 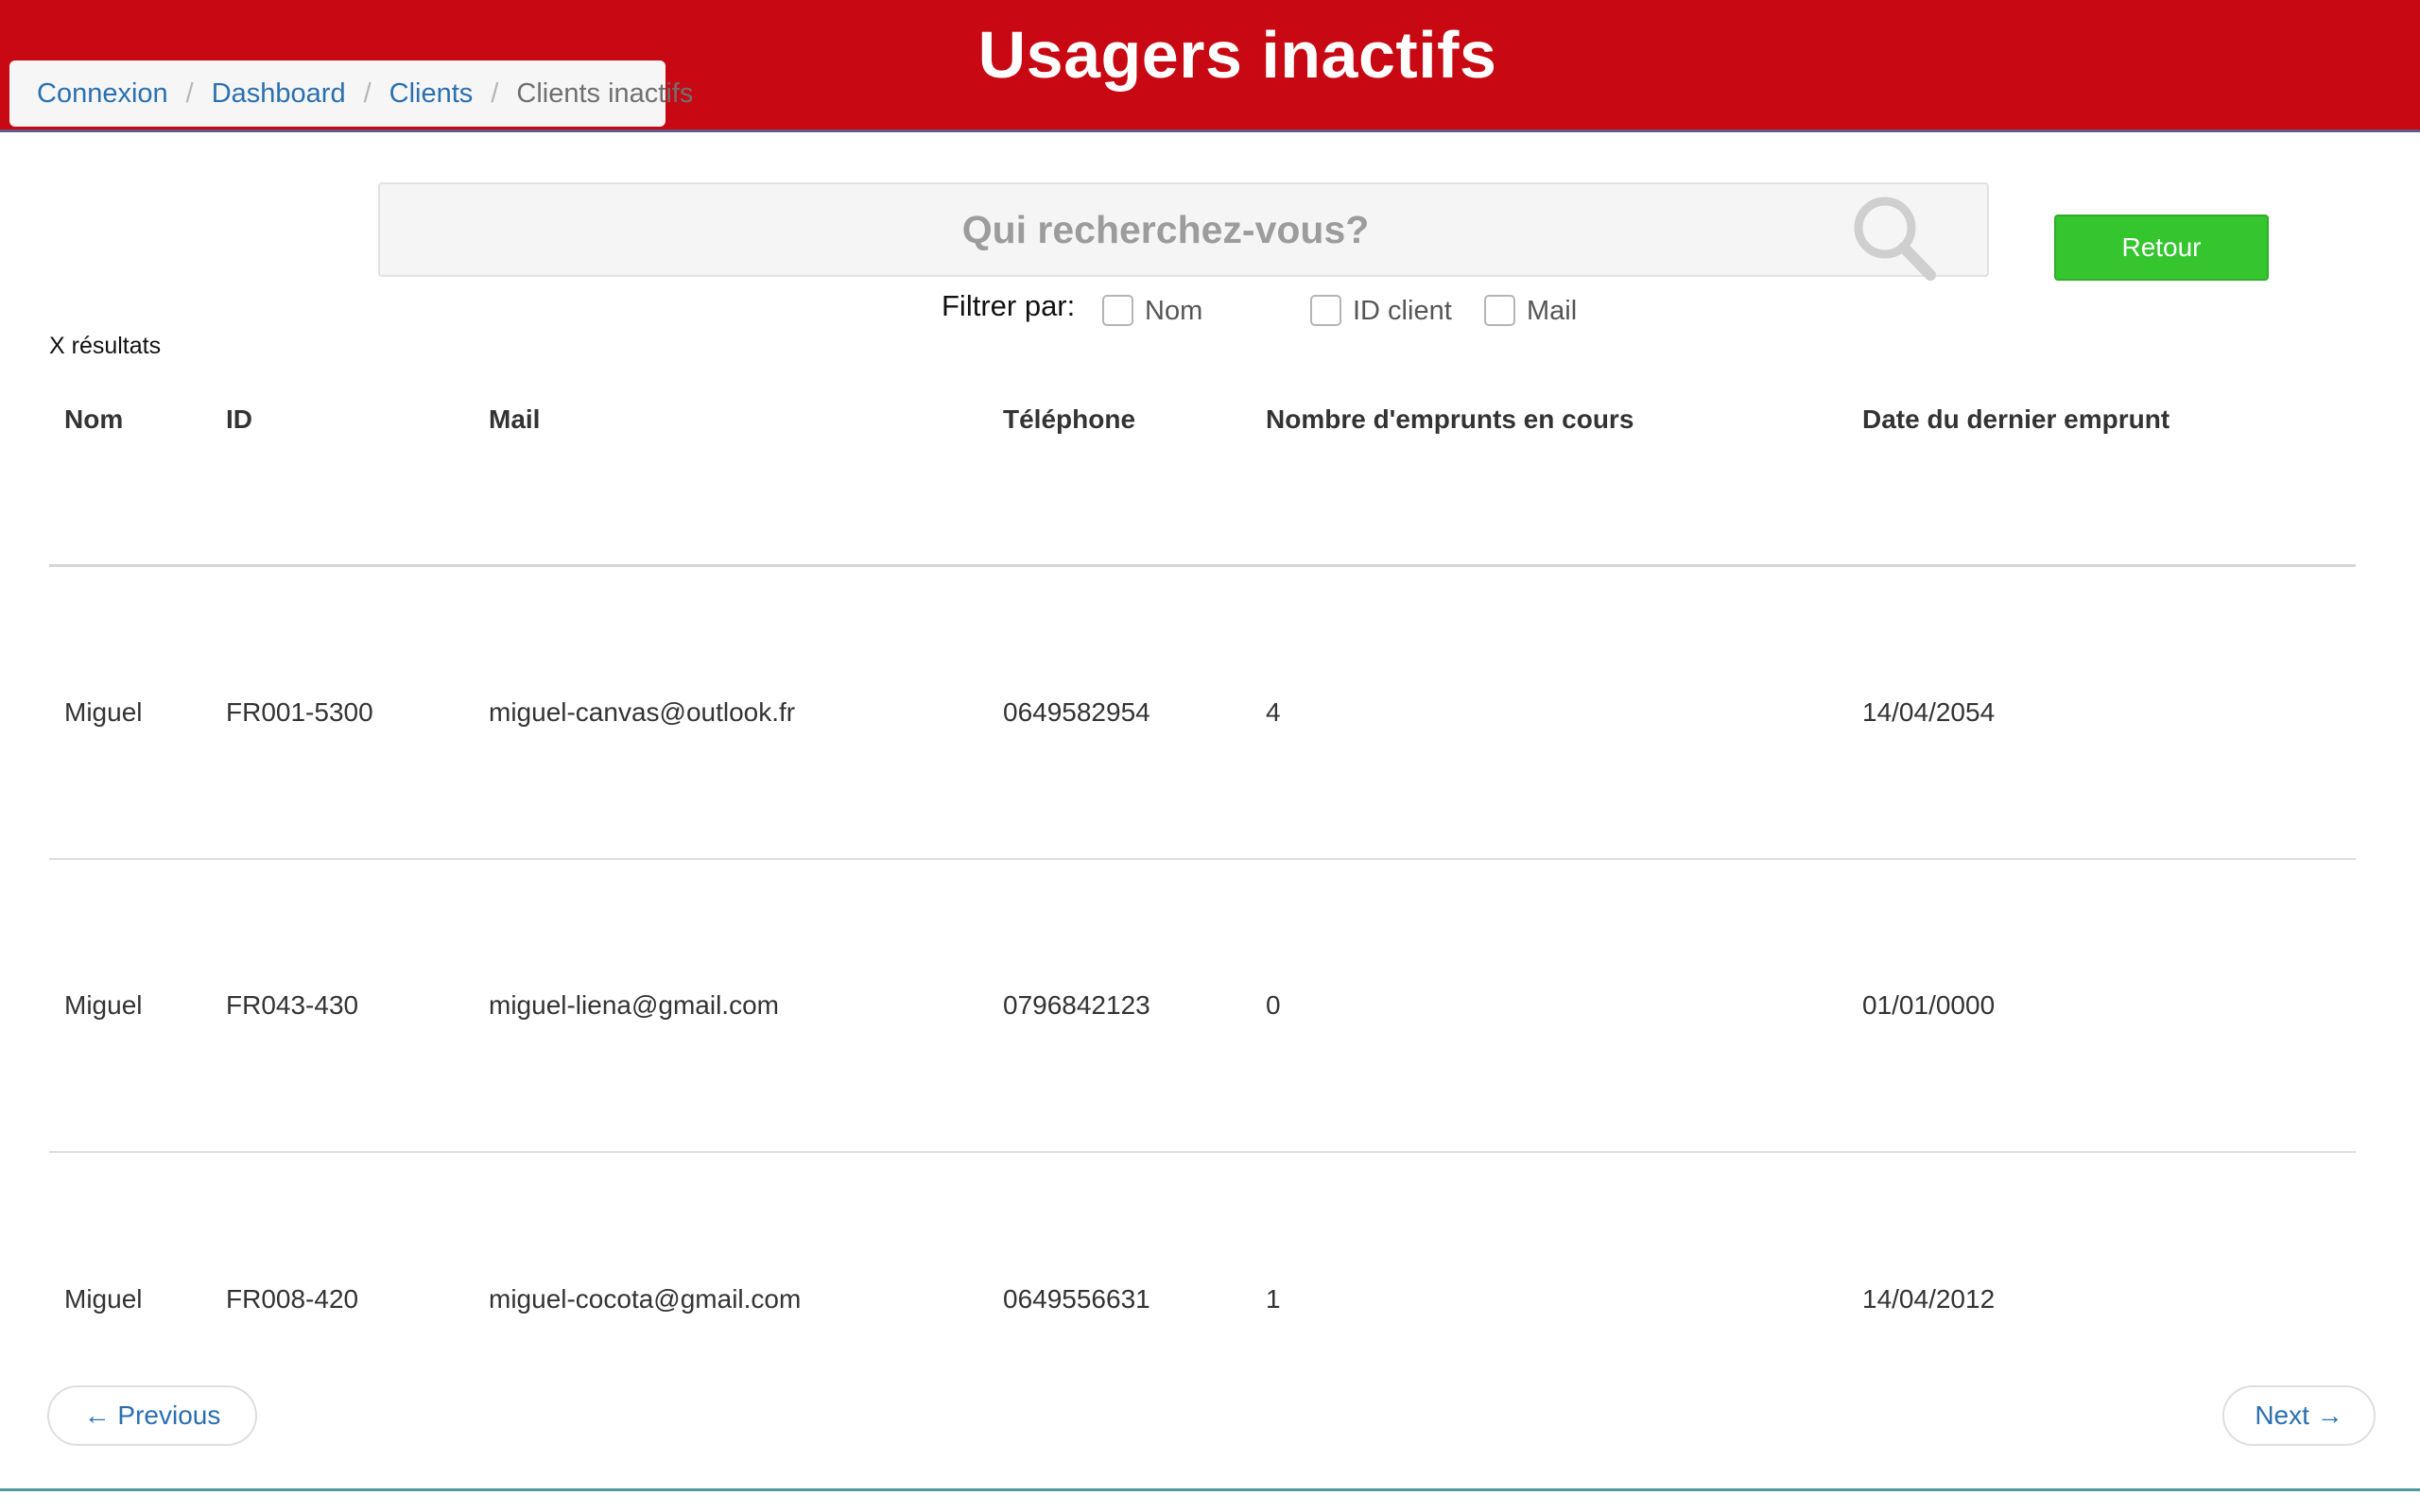 What do you see at coordinates (93, 419) in the screenshot?
I see `column-header-nom: Nom` at bounding box center [93, 419].